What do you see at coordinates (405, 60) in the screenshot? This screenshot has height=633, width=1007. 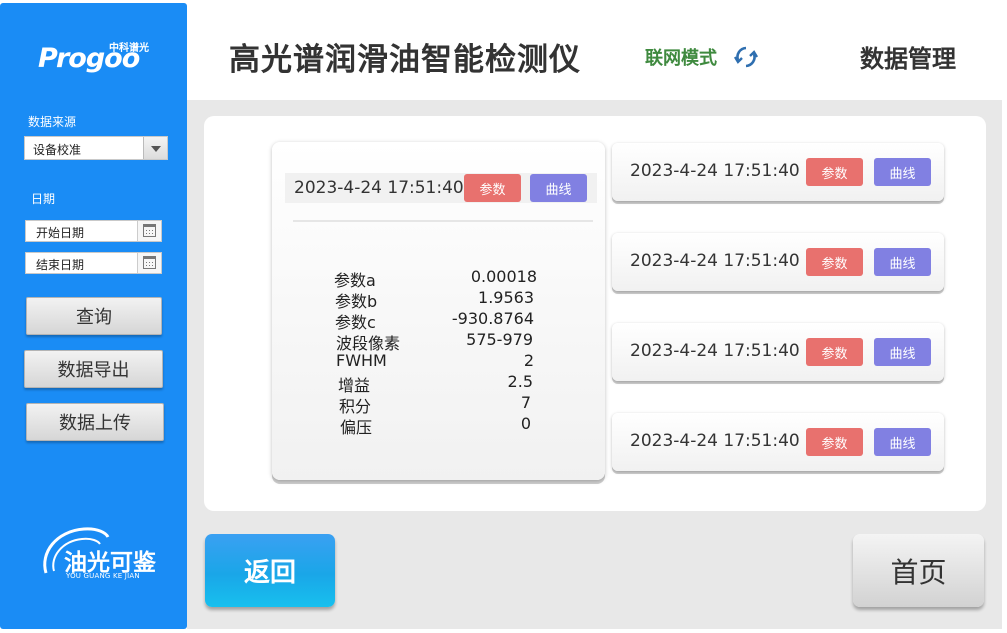 I see `page-title: 高光谱润滑油智能检测仪` at bounding box center [405, 60].